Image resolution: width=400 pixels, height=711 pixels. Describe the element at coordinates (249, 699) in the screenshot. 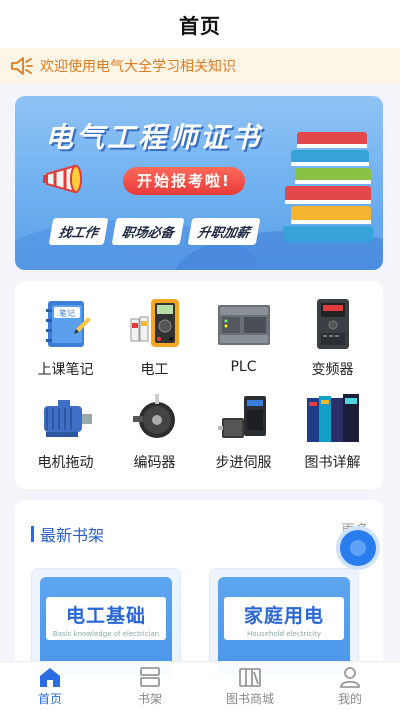

I see `tab-label: 图书商城` at that location.